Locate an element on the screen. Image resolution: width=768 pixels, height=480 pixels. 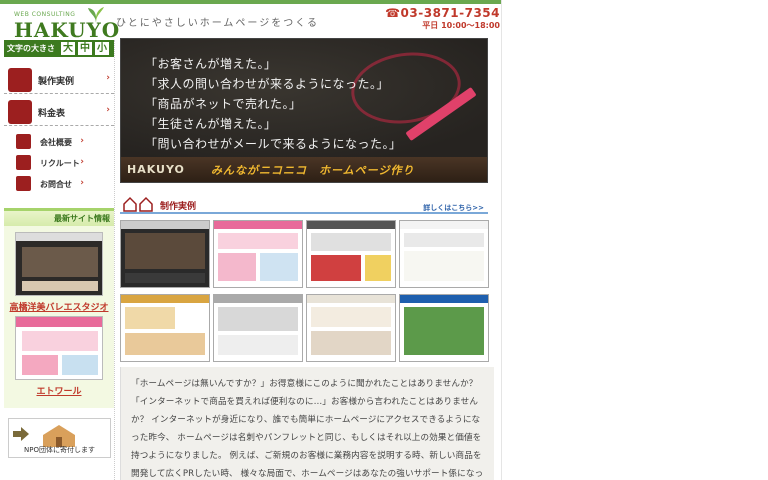
sidebar-item-recruit: リクルート › is located at coordinates (59, 163).